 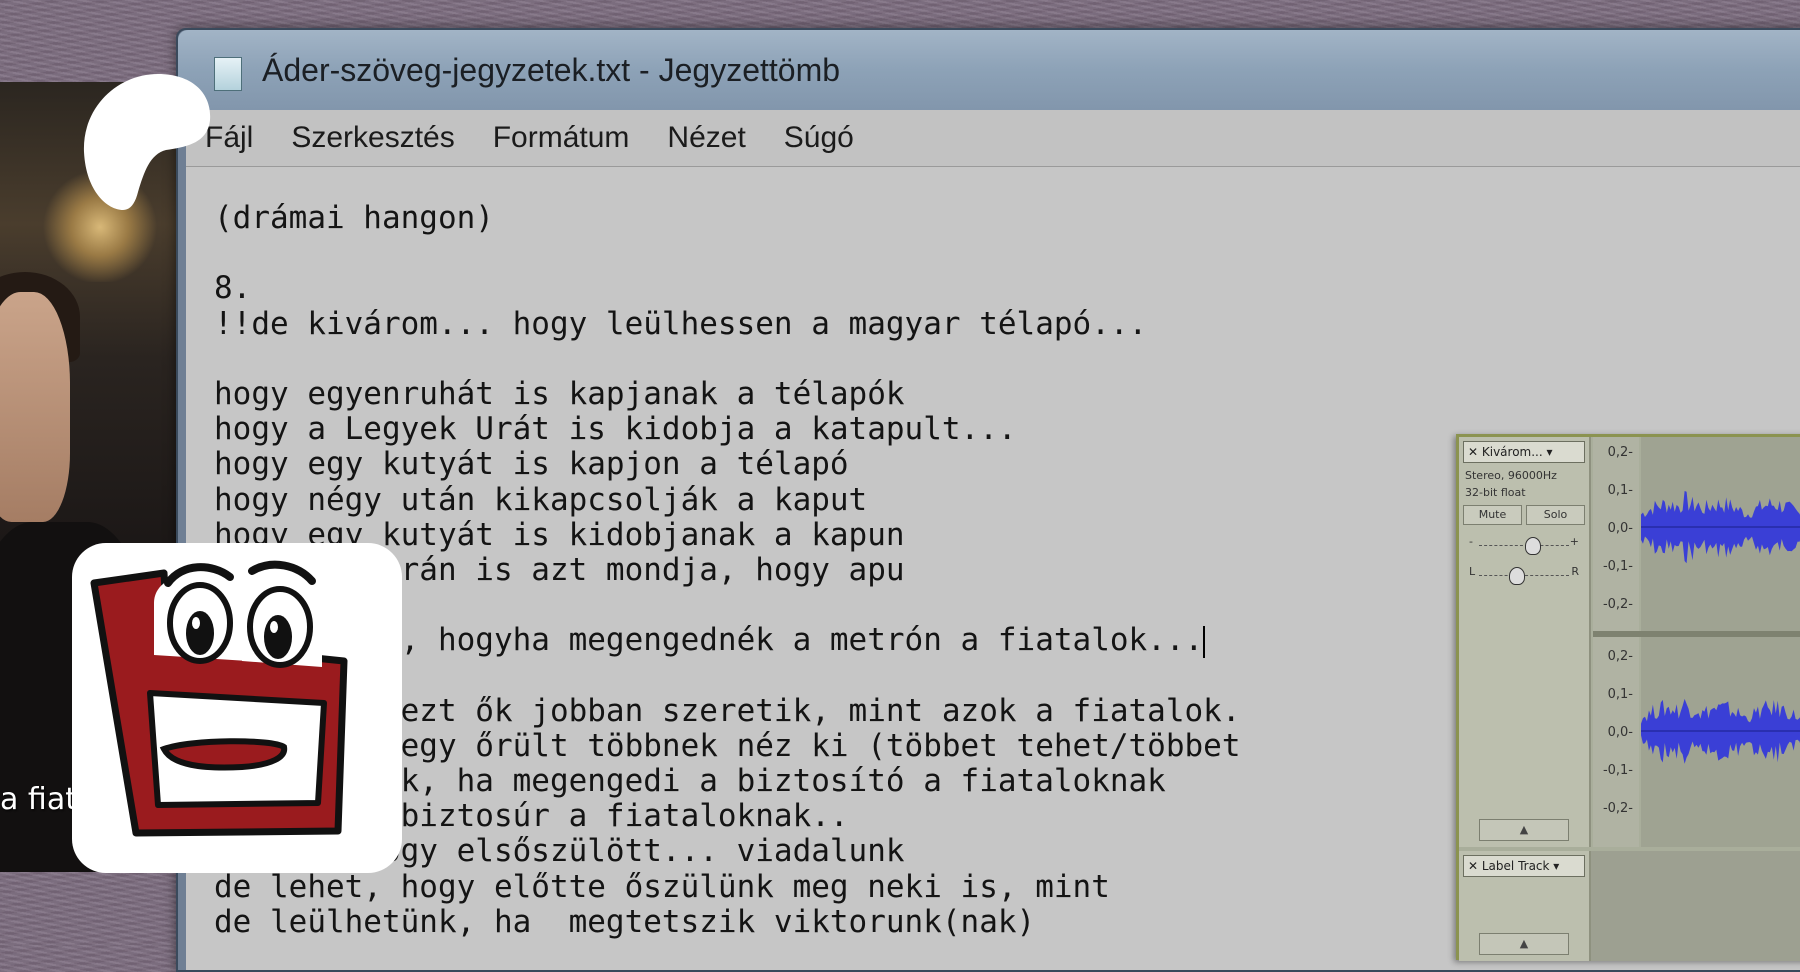 What do you see at coordinates (1555, 515) in the screenshot?
I see `solo-button: Solo` at bounding box center [1555, 515].